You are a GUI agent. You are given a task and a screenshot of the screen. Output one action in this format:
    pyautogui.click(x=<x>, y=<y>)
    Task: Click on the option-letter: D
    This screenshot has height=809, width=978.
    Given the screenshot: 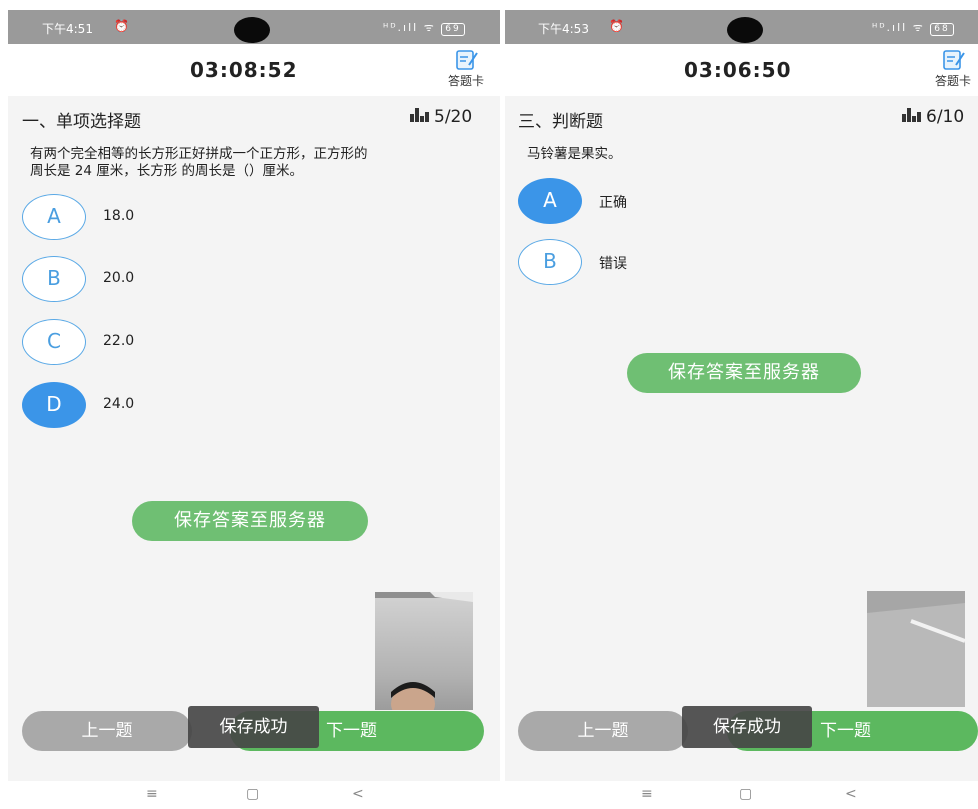 What is the action you would take?
    pyautogui.click(x=54, y=405)
    